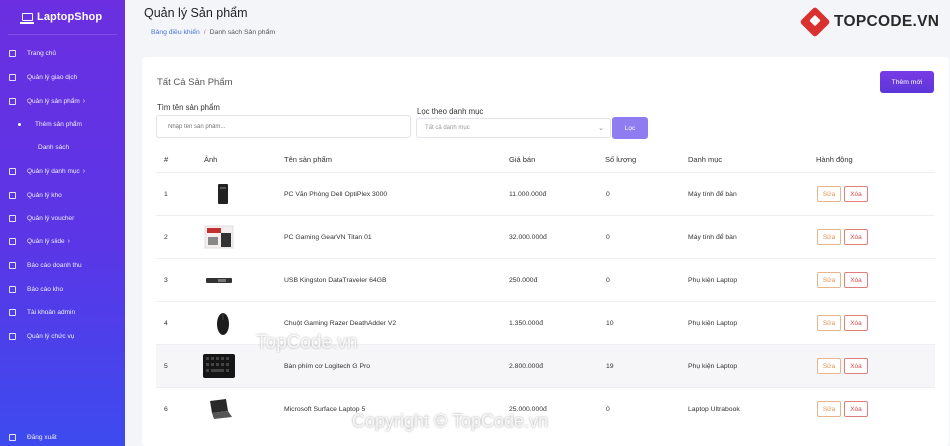  What do you see at coordinates (522, 159) in the screenshot?
I see `column-header-price: Giá bán` at bounding box center [522, 159].